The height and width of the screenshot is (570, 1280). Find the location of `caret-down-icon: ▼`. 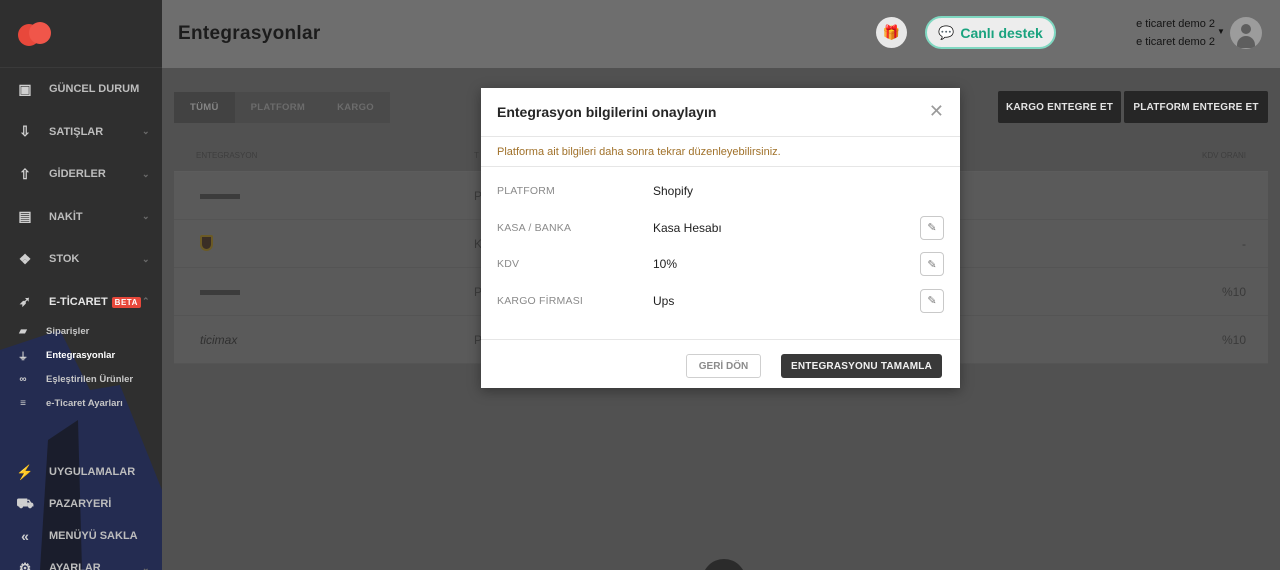

caret-down-icon: ▼ is located at coordinates (1221, 31).